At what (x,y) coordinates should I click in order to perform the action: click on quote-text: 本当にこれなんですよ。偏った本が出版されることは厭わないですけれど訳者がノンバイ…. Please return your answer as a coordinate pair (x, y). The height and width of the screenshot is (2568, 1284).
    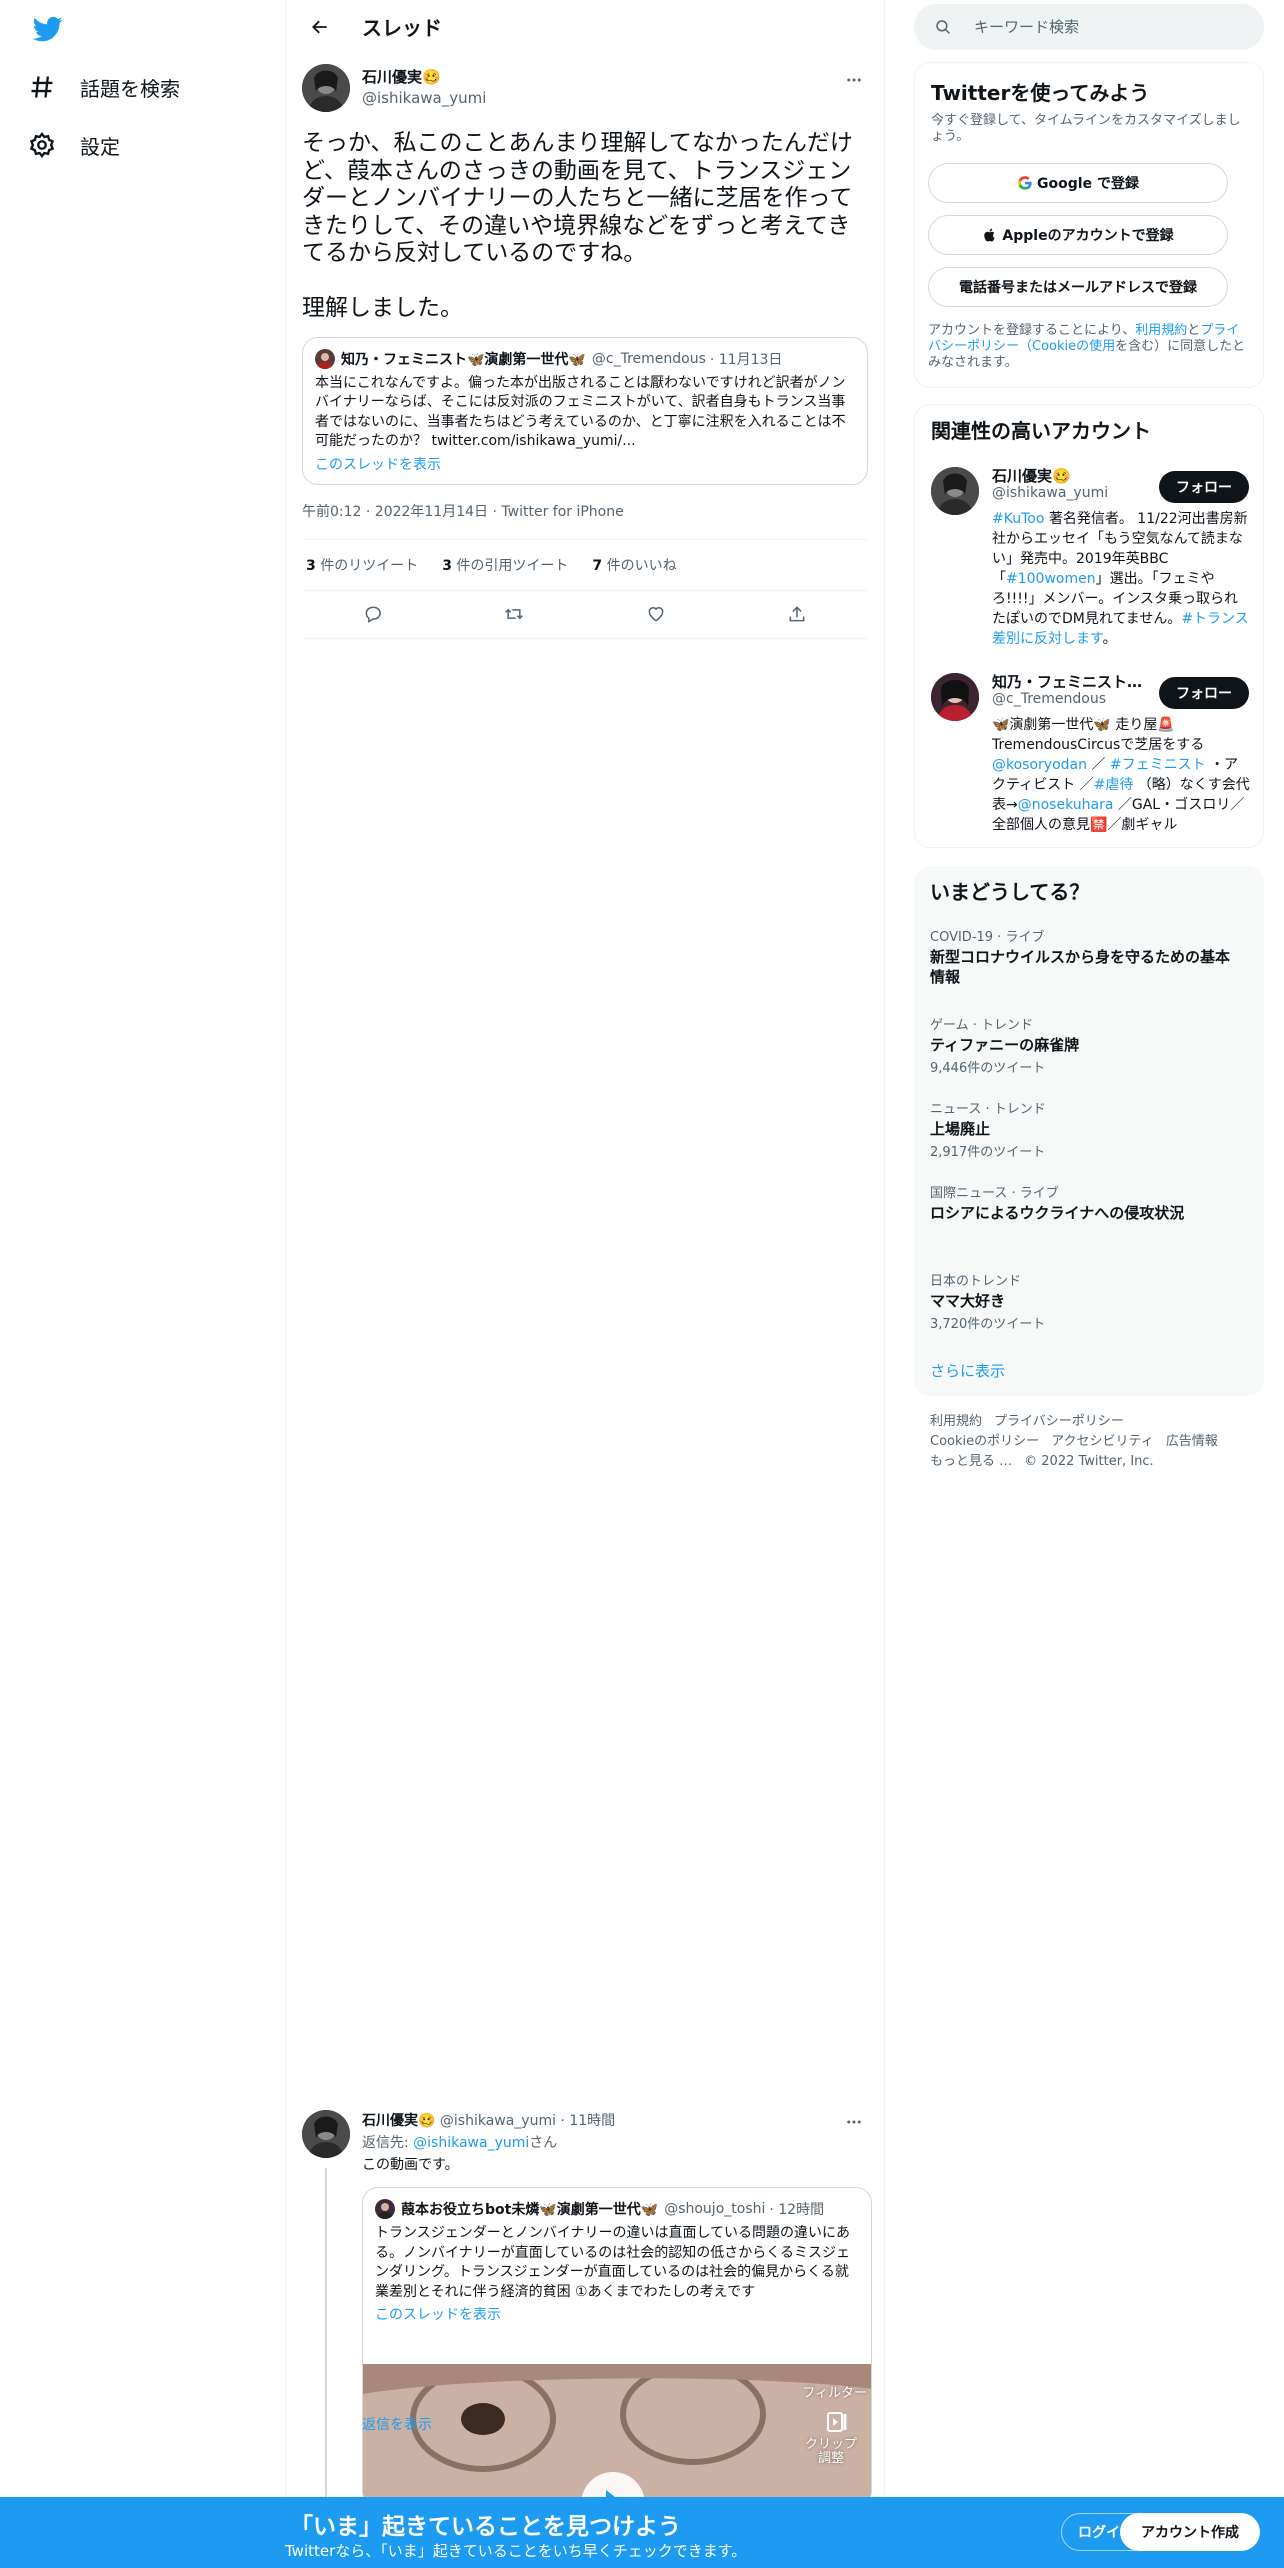
    Looking at the image, I should click on (580, 412).